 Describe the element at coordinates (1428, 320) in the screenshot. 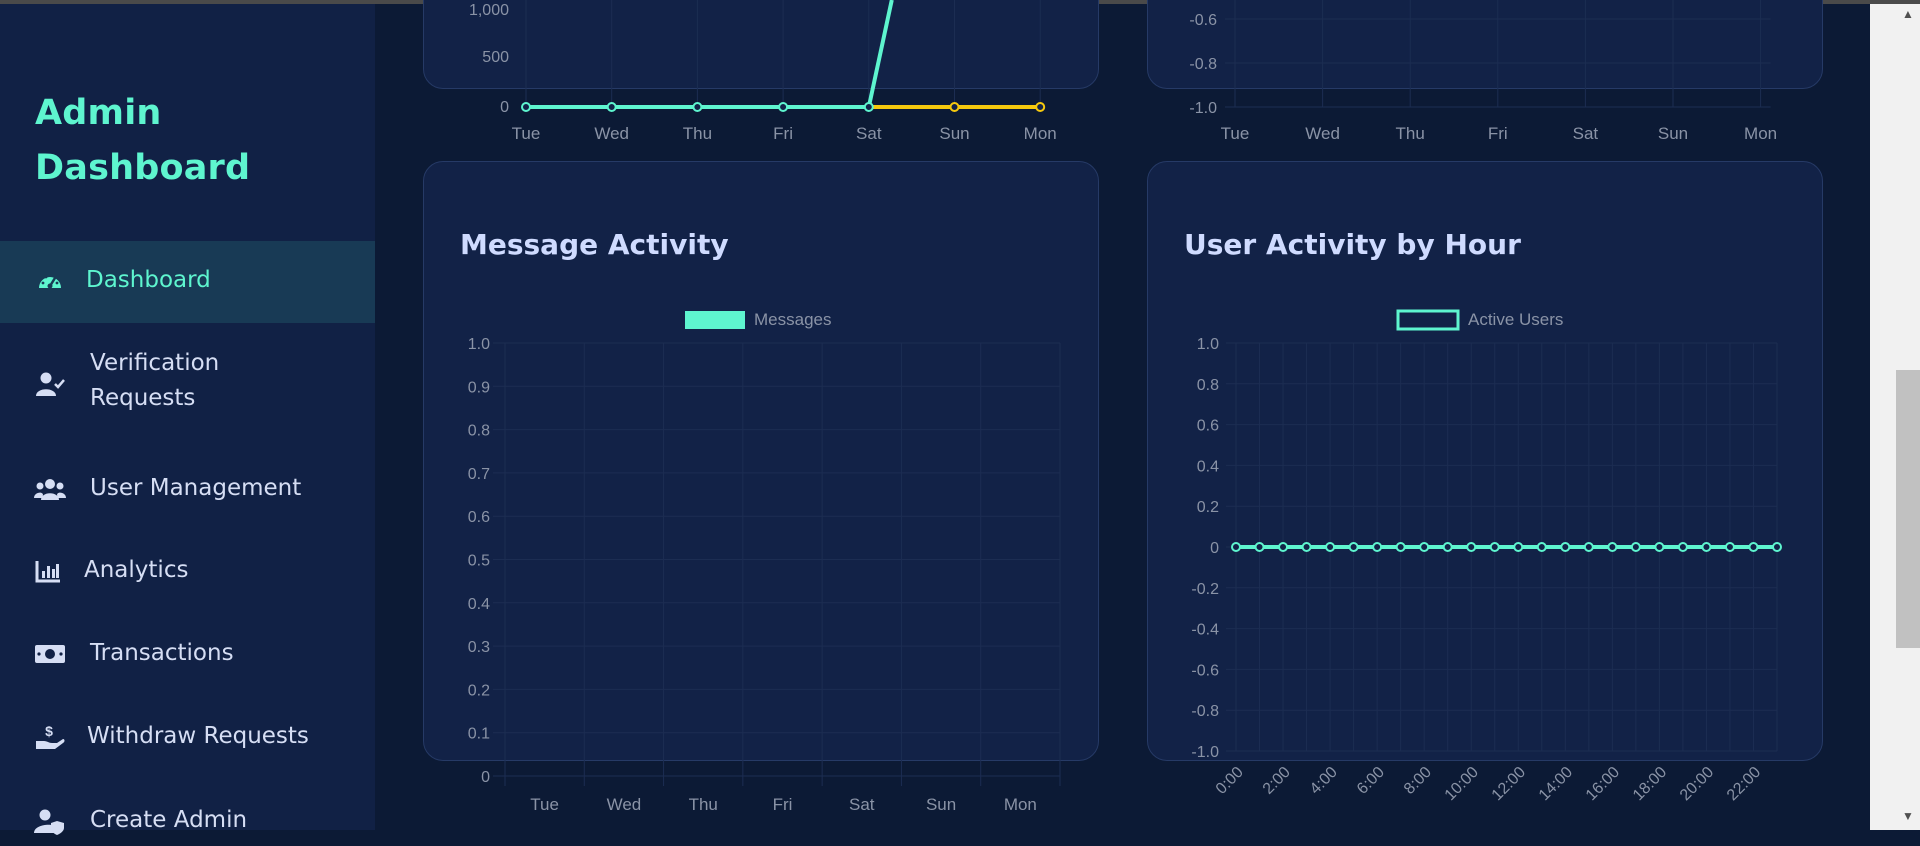

I see `legend-swatch-active-users` at that location.